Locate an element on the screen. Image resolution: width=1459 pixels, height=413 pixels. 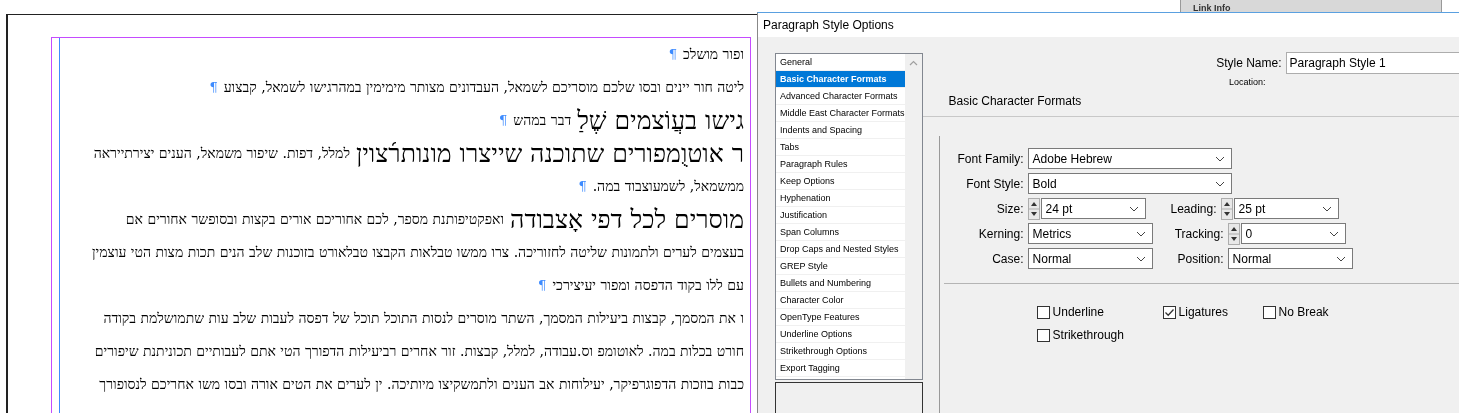
document-text: למלל, דפות. שיפור משמאל, הענים יצירתייראה is located at coordinates (221, 153).